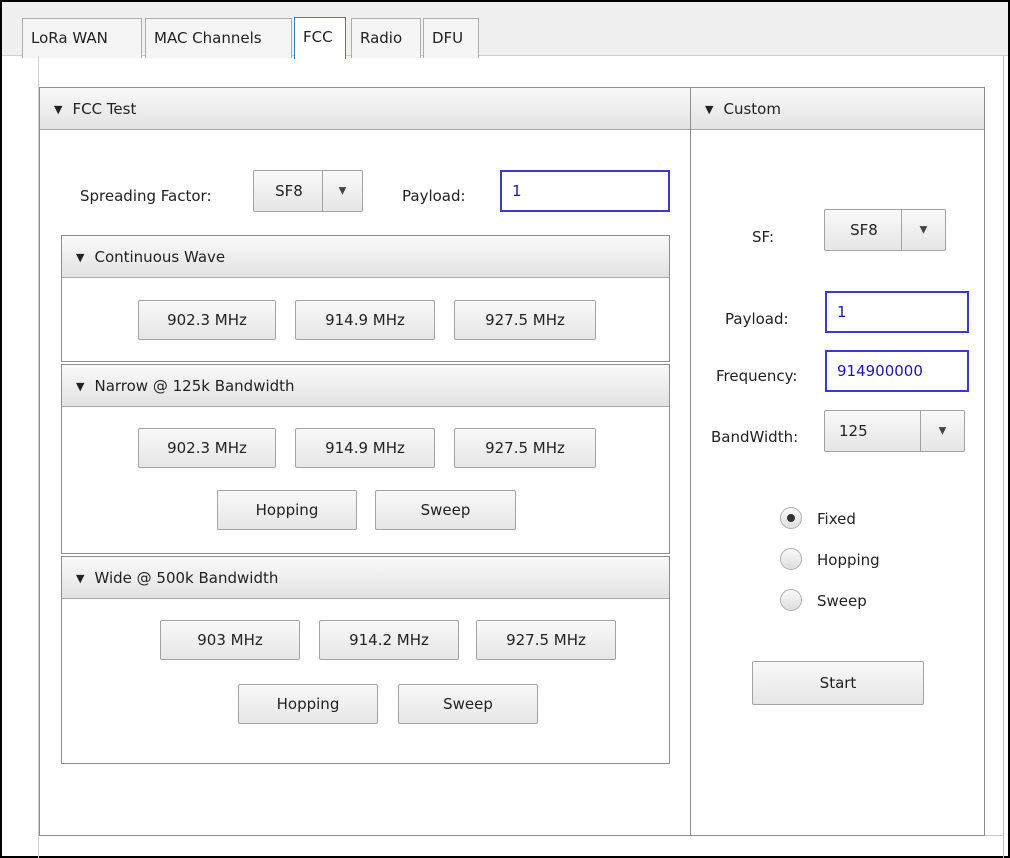 The image size is (1010, 858). Describe the element at coordinates (894, 431) in the screenshot. I see `bandwidth-select: 125 ▼` at that location.